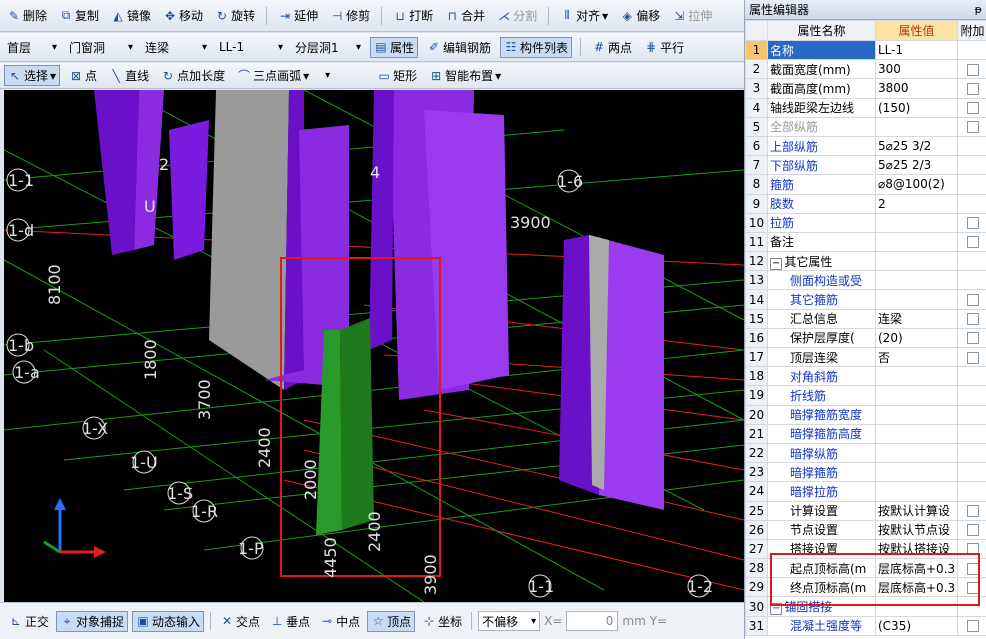 The height and width of the screenshot is (639, 986). What do you see at coordinates (865, 549) in the screenshot?
I see `property-row: 27 搭接设置 按默认搭接设` at bounding box center [865, 549].